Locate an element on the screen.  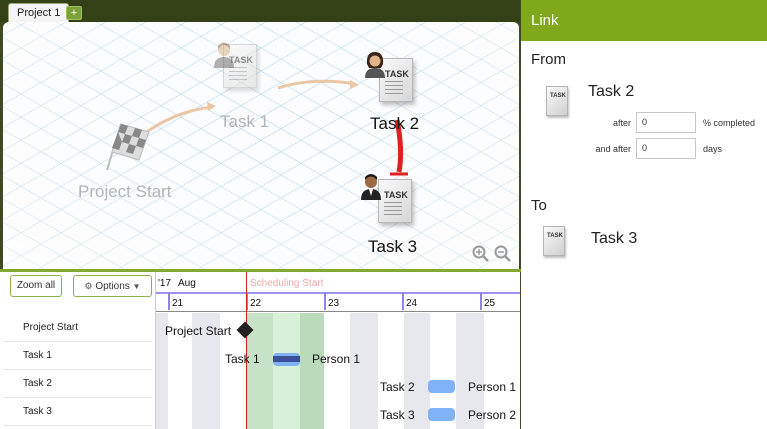
and-after-unit-label: days is located at coordinates (713, 149).